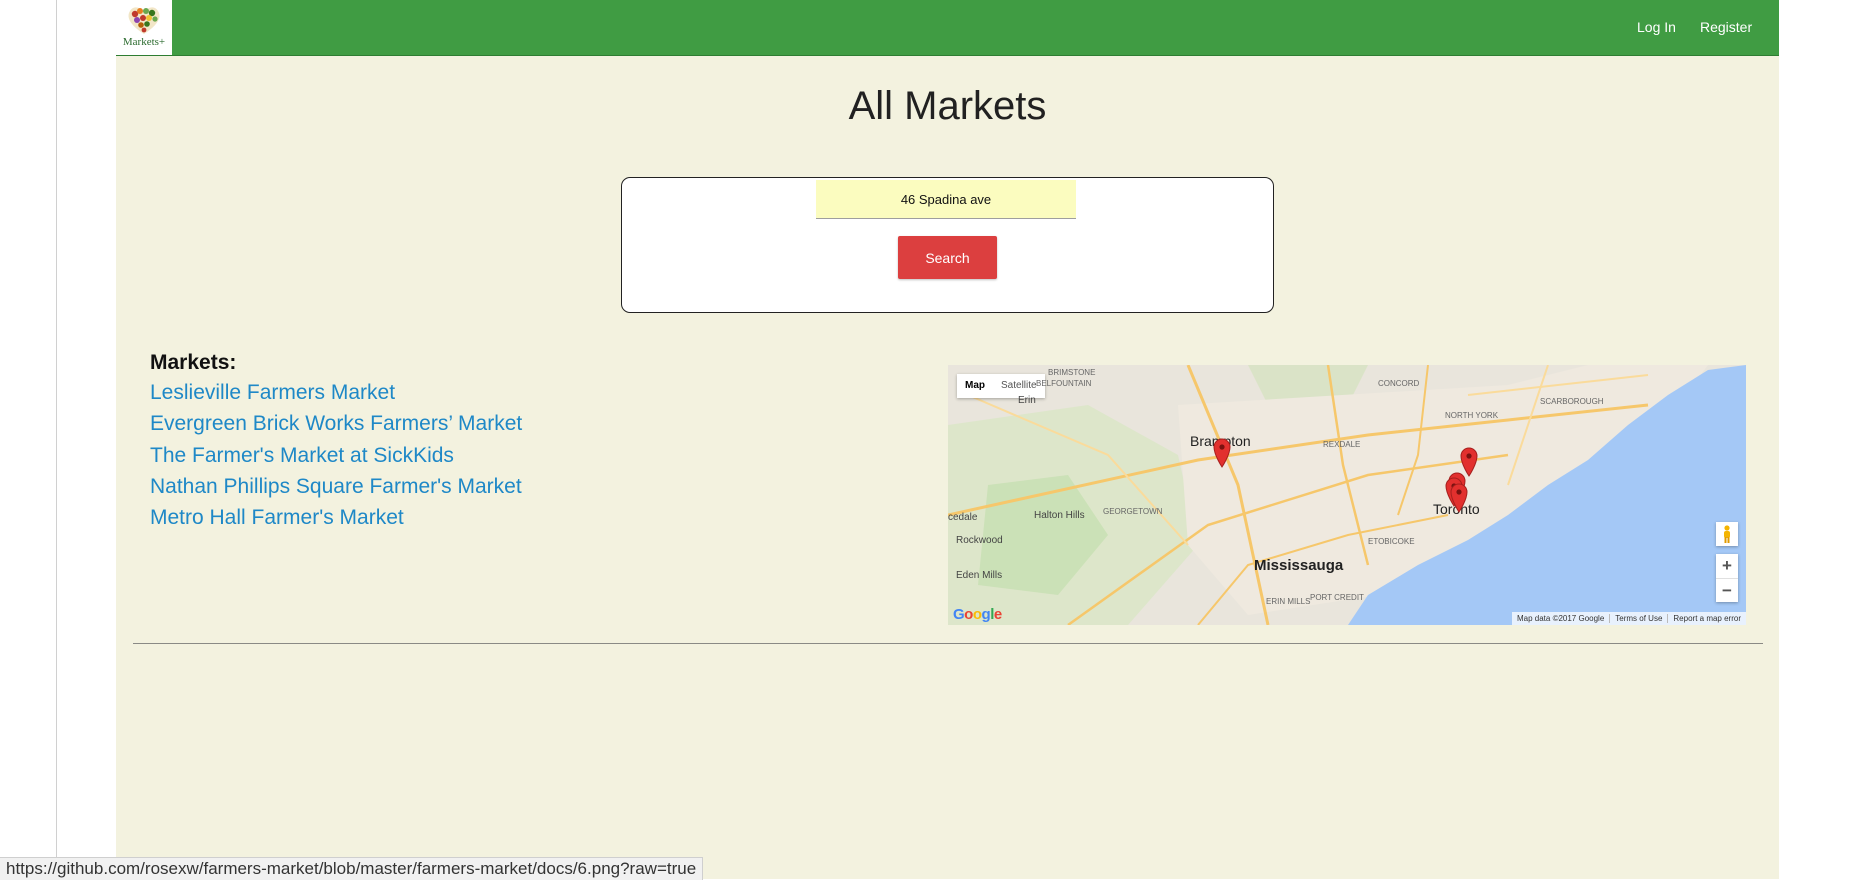  I want to click on navbar: Markets+ Log In Register, so click(947, 28).